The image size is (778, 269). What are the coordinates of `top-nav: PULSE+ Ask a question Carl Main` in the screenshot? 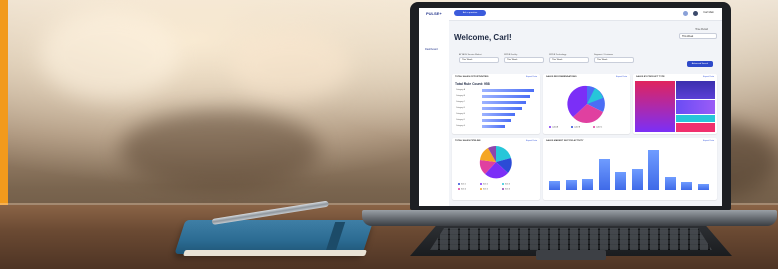 It's located at (570, 14).